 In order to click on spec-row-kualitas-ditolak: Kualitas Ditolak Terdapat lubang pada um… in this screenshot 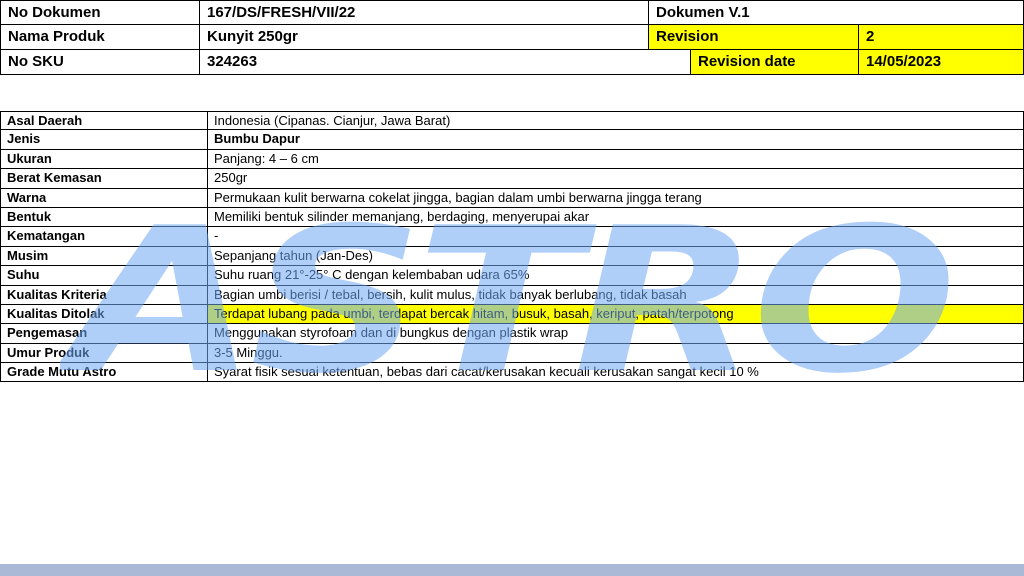, I will do `click(512, 314)`.